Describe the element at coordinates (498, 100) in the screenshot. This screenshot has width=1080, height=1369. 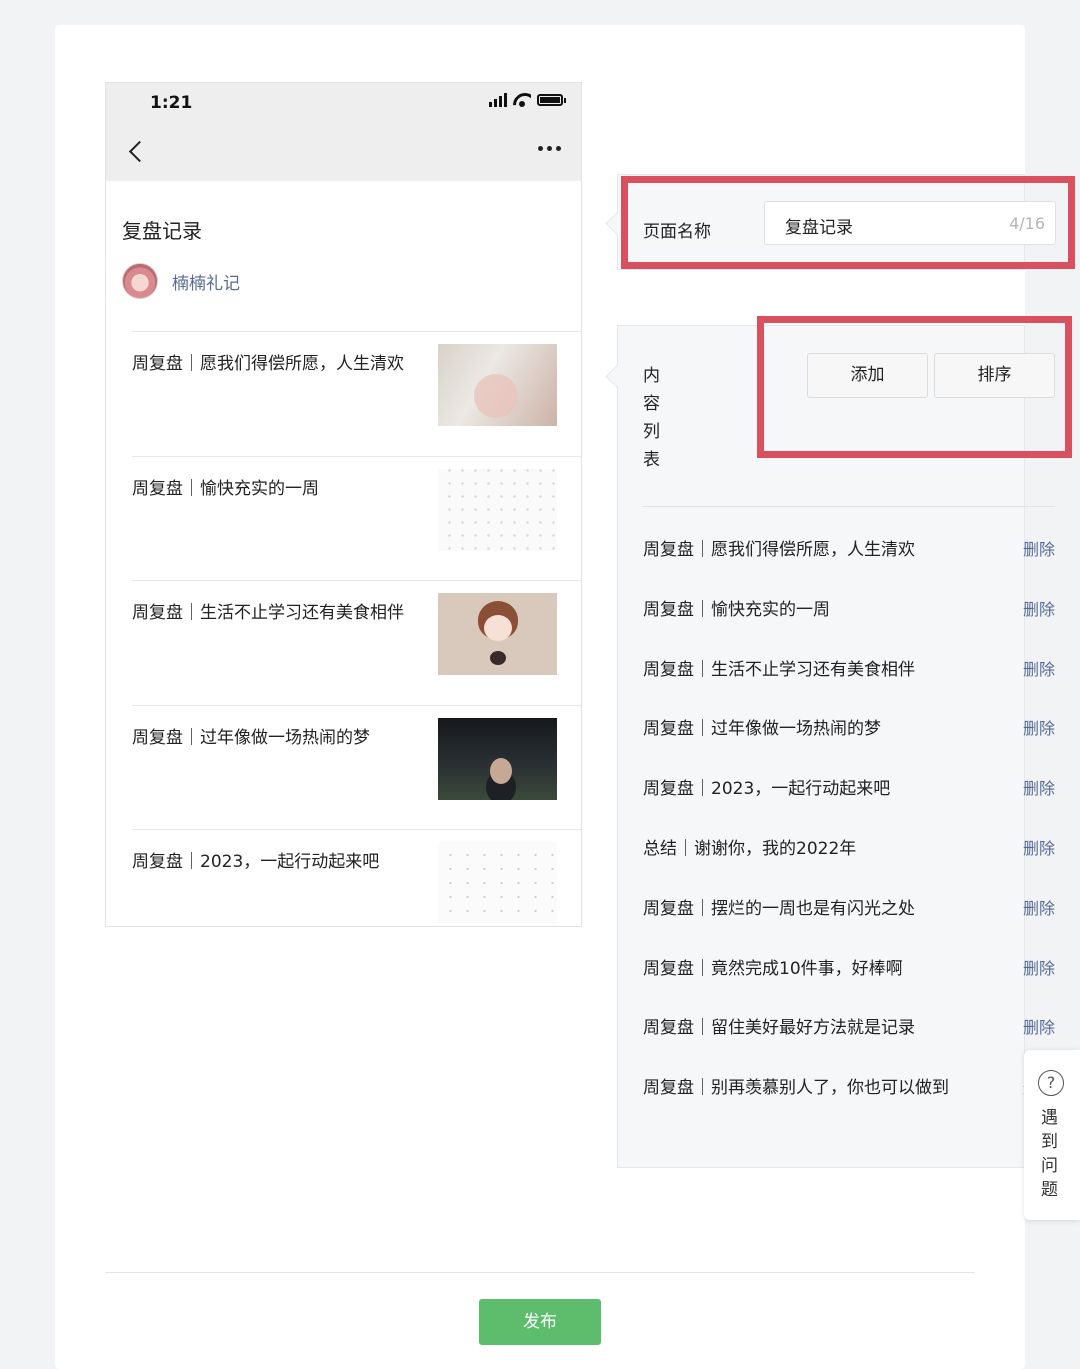
I see `signal-icon` at that location.